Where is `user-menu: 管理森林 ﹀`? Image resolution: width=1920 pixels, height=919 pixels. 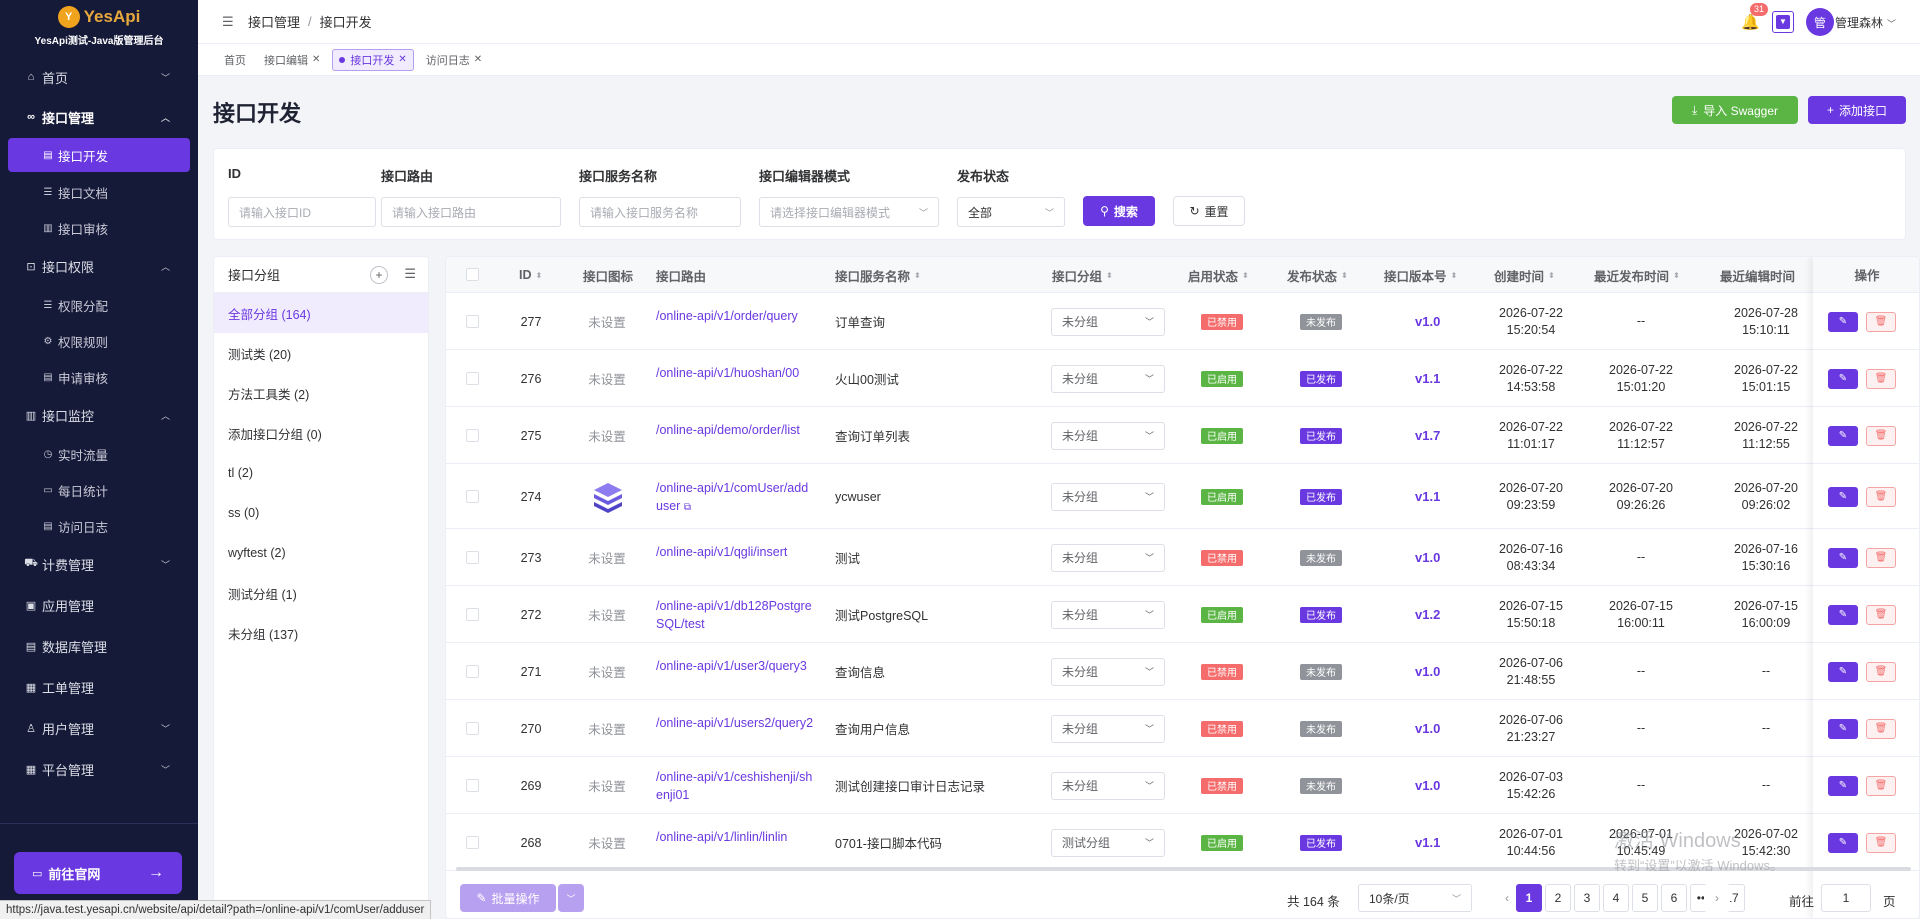
user-menu: 管理森林 ﹀ is located at coordinates (1865, 22).